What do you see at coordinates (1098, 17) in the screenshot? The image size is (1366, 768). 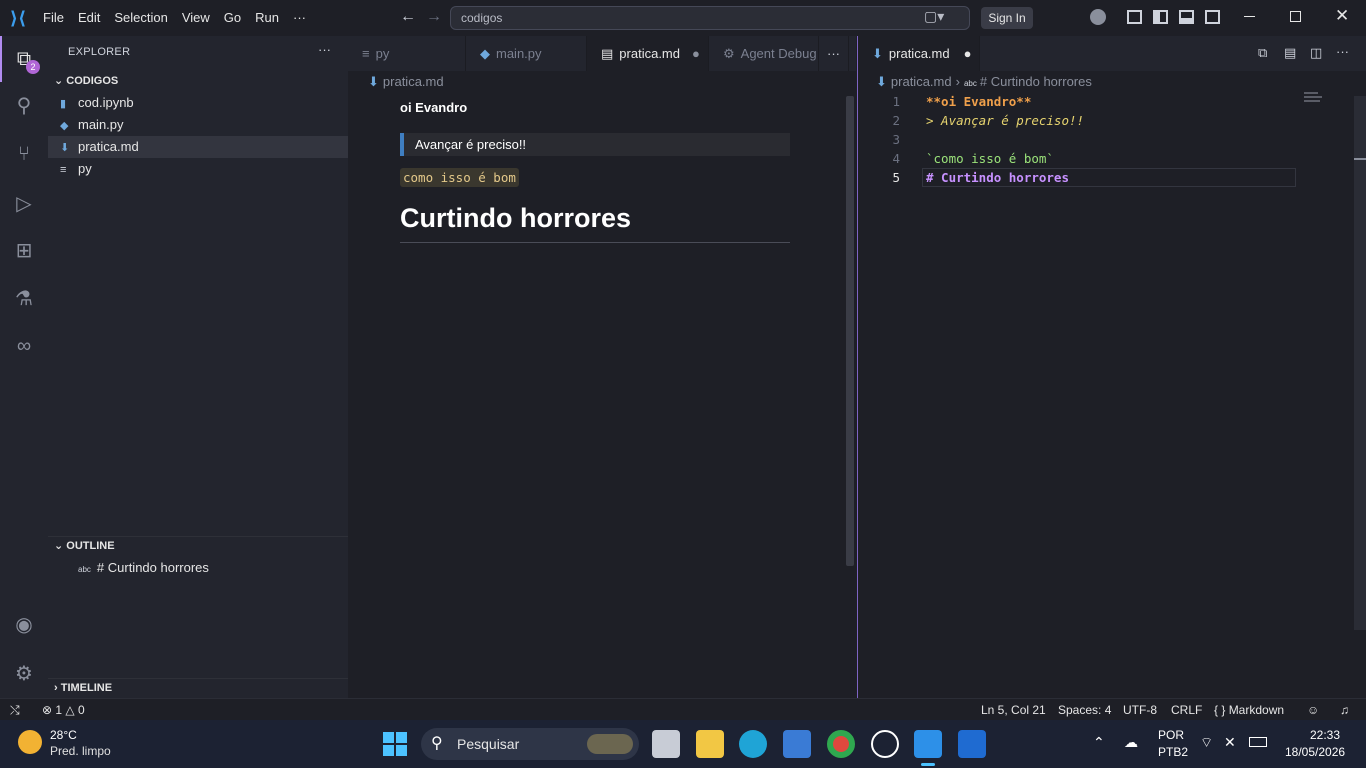 I see `copilot-icon` at bounding box center [1098, 17].